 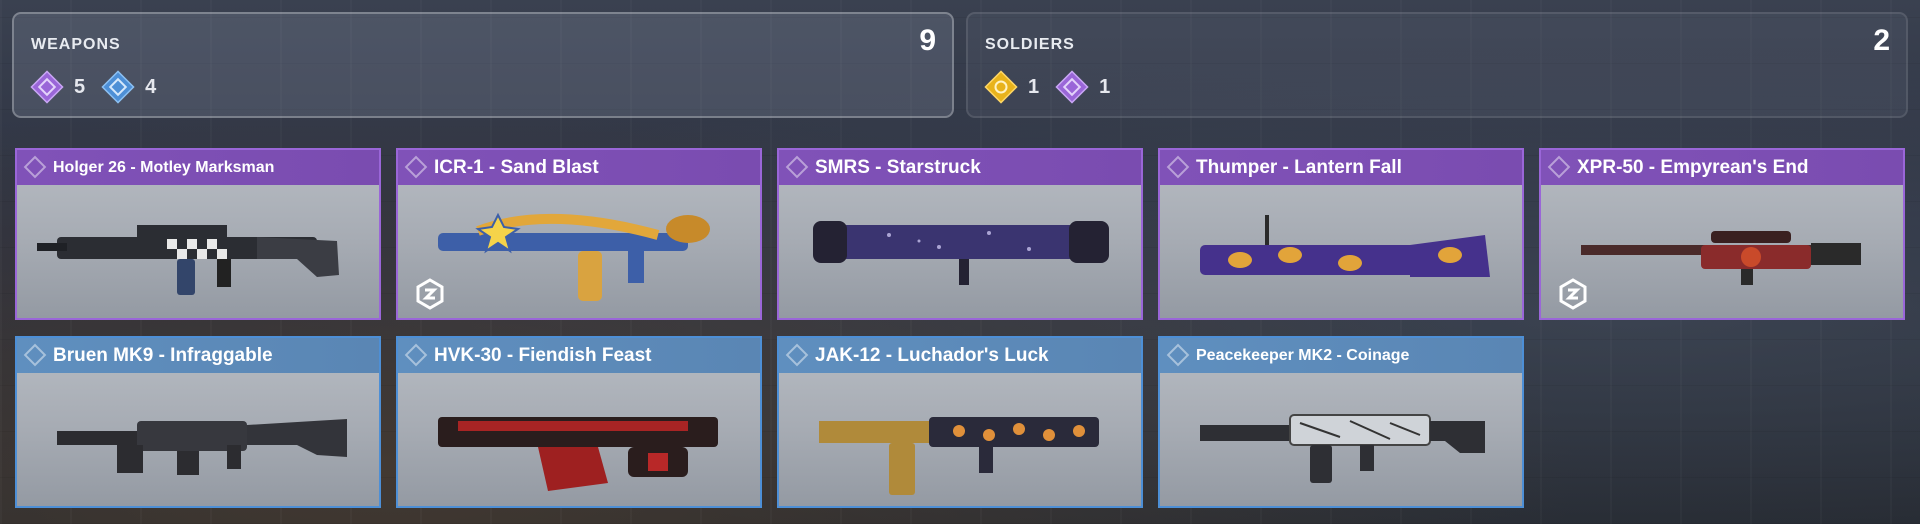 I want to click on soldiers-legendary-count: 1, so click(x=1011, y=87).